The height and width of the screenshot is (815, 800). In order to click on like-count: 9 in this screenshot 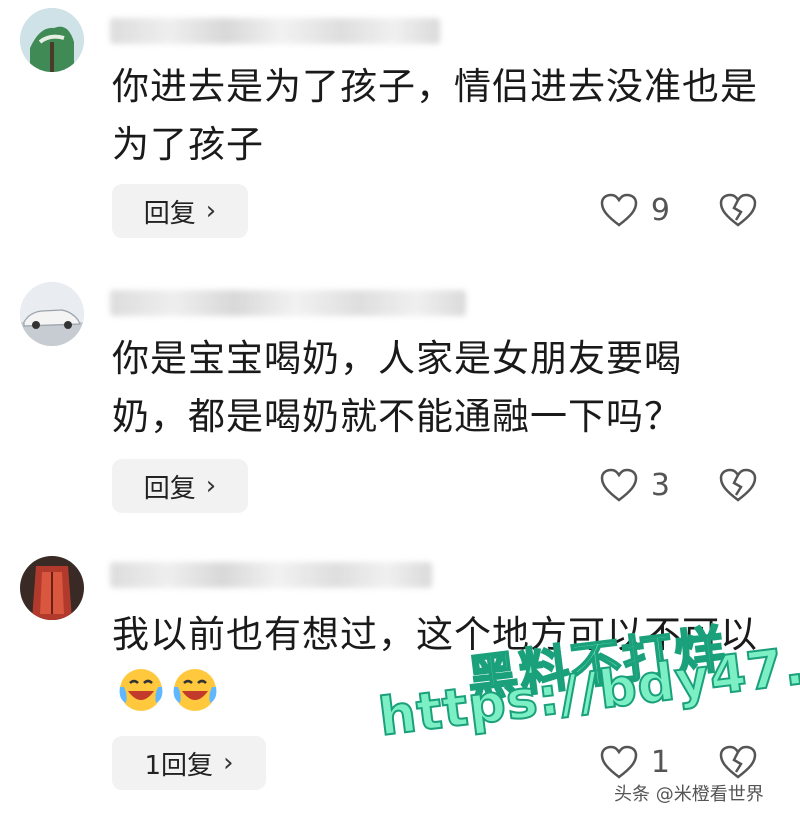, I will do `click(660, 210)`.